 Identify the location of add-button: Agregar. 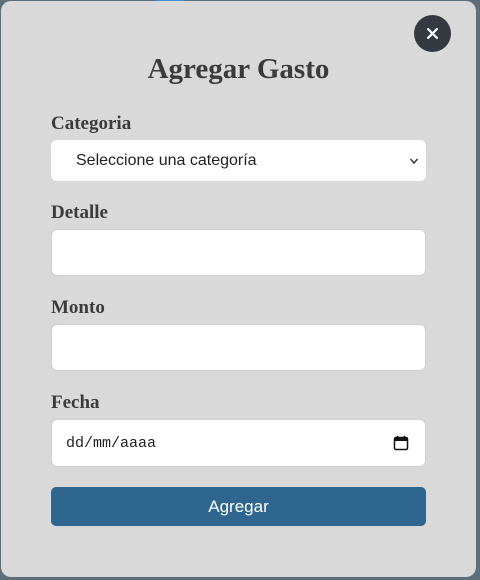
(238, 506).